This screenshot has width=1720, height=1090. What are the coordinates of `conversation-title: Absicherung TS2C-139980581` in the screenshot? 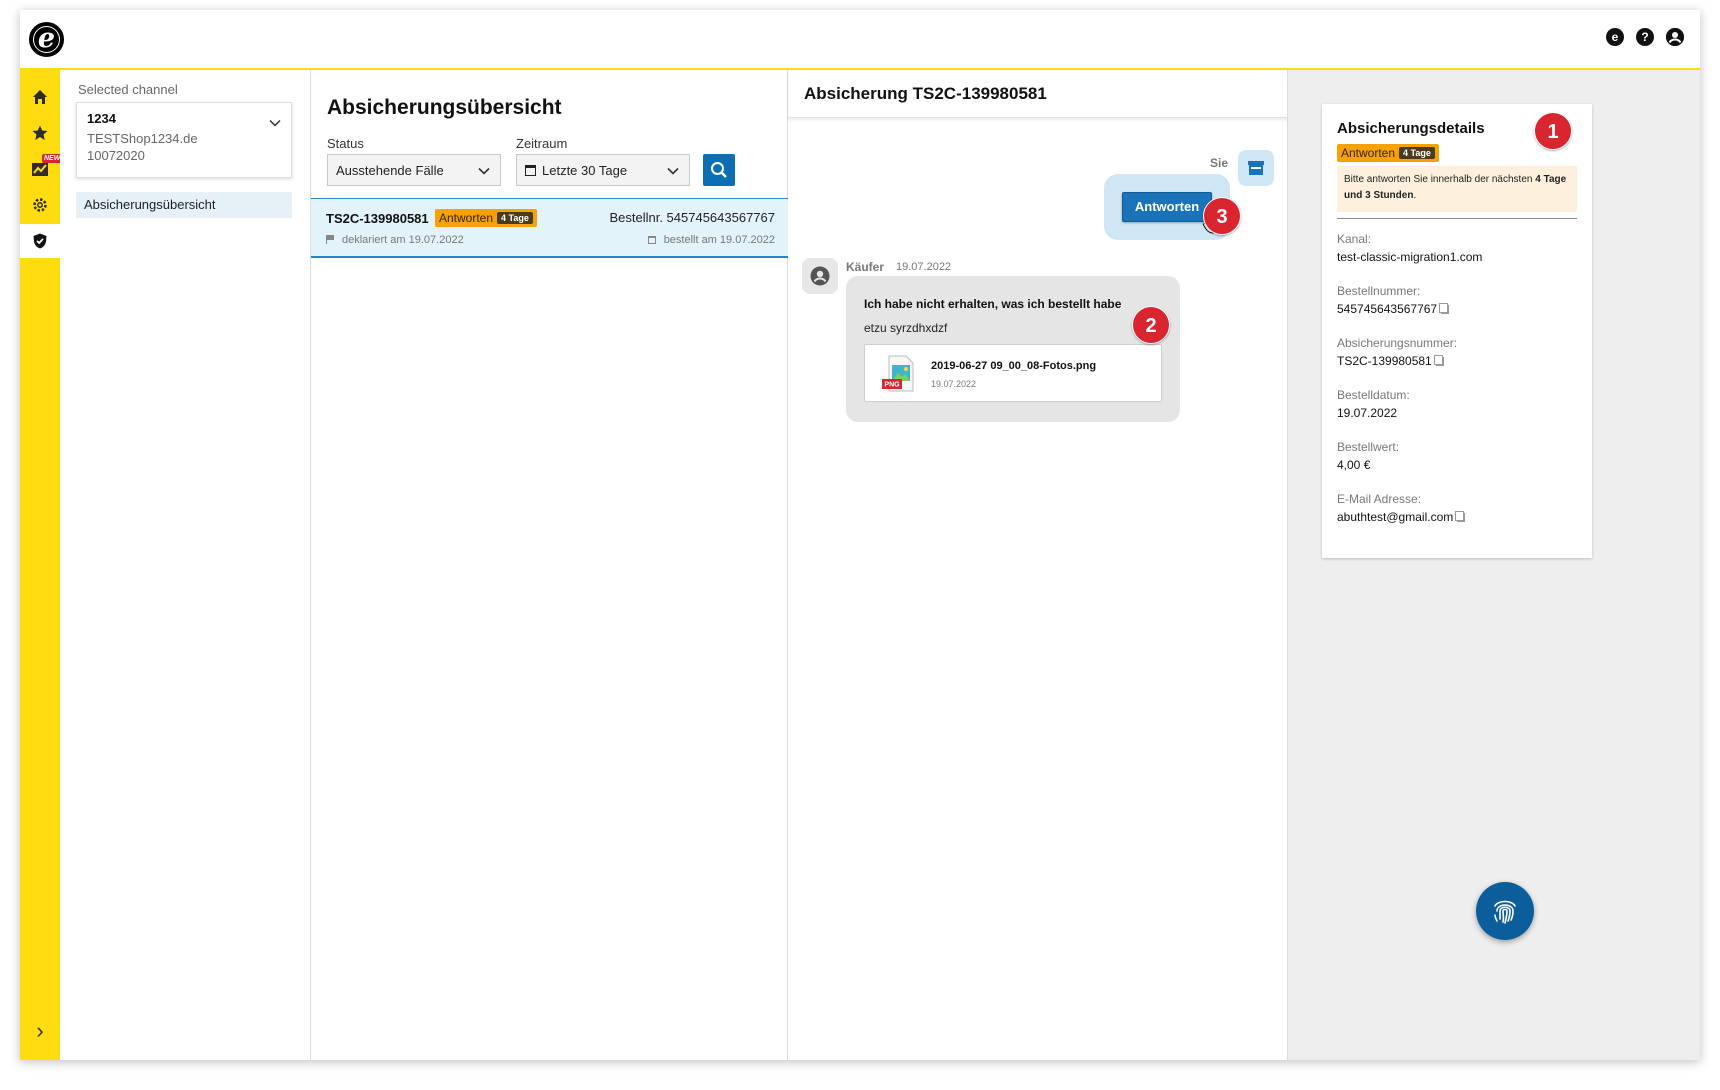 It's located at (925, 93).